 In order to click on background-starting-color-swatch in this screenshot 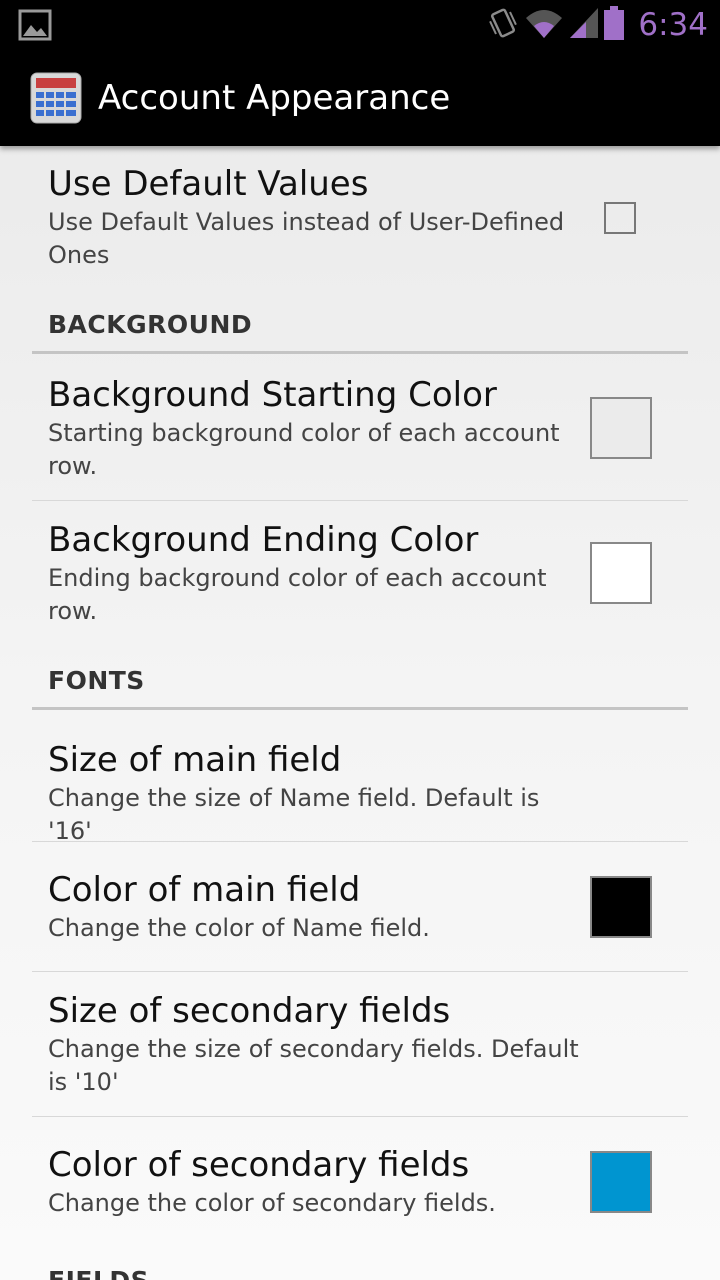, I will do `click(621, 428)`.